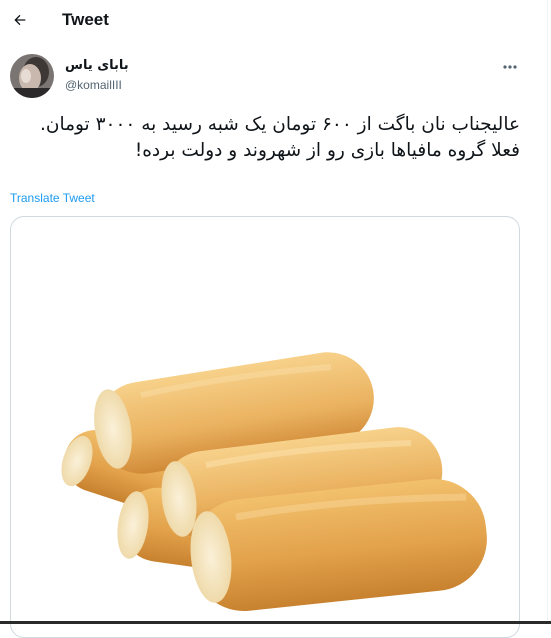 The height and width of the screenshot is (638, 551). I want to click on arrow-left-icon, so click(20, 20).